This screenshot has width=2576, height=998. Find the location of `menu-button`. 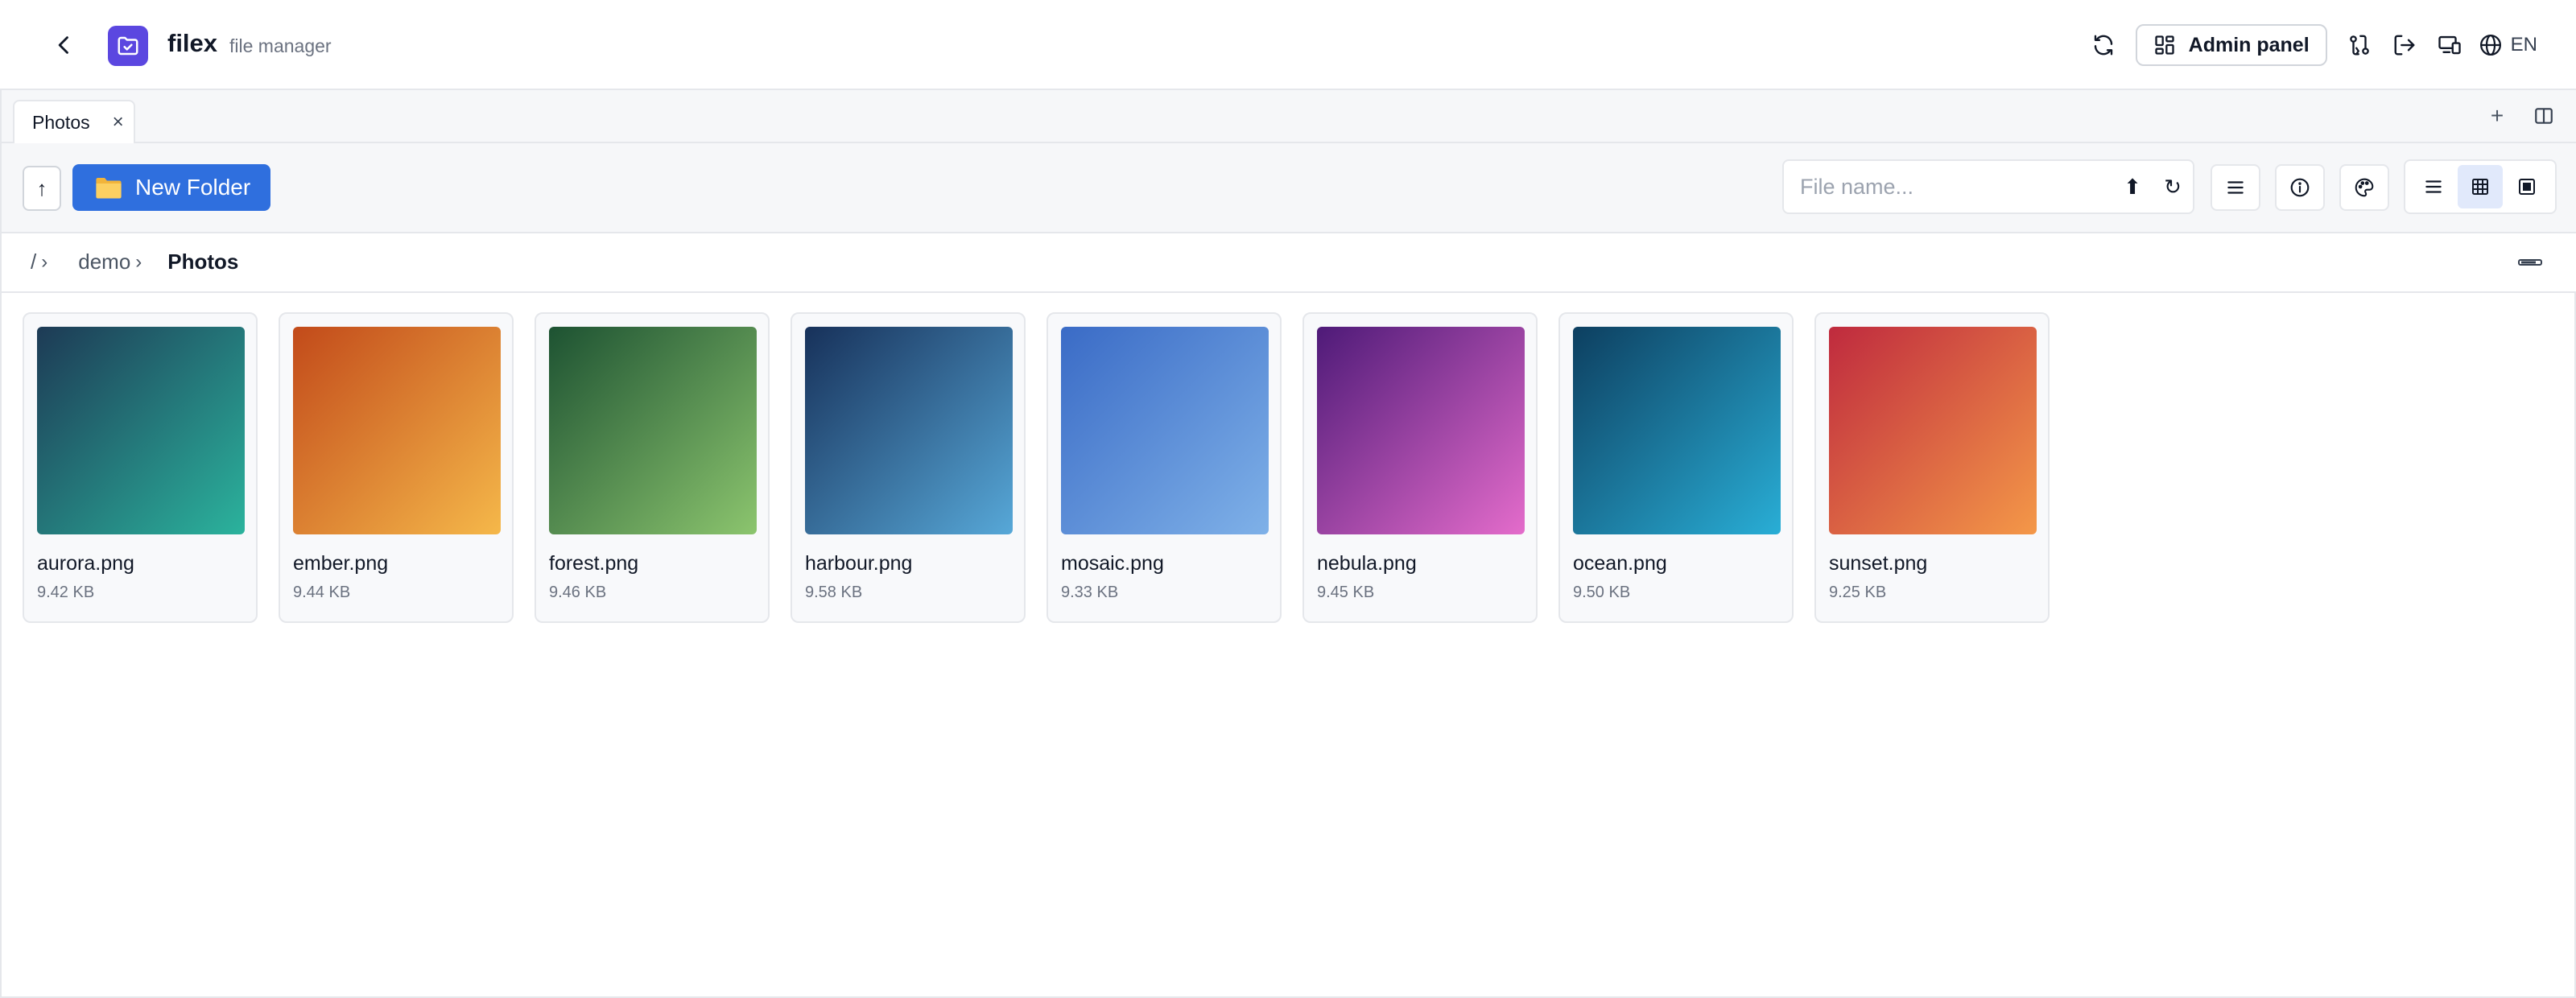

menu-button is located at coordinates (2235, 187).